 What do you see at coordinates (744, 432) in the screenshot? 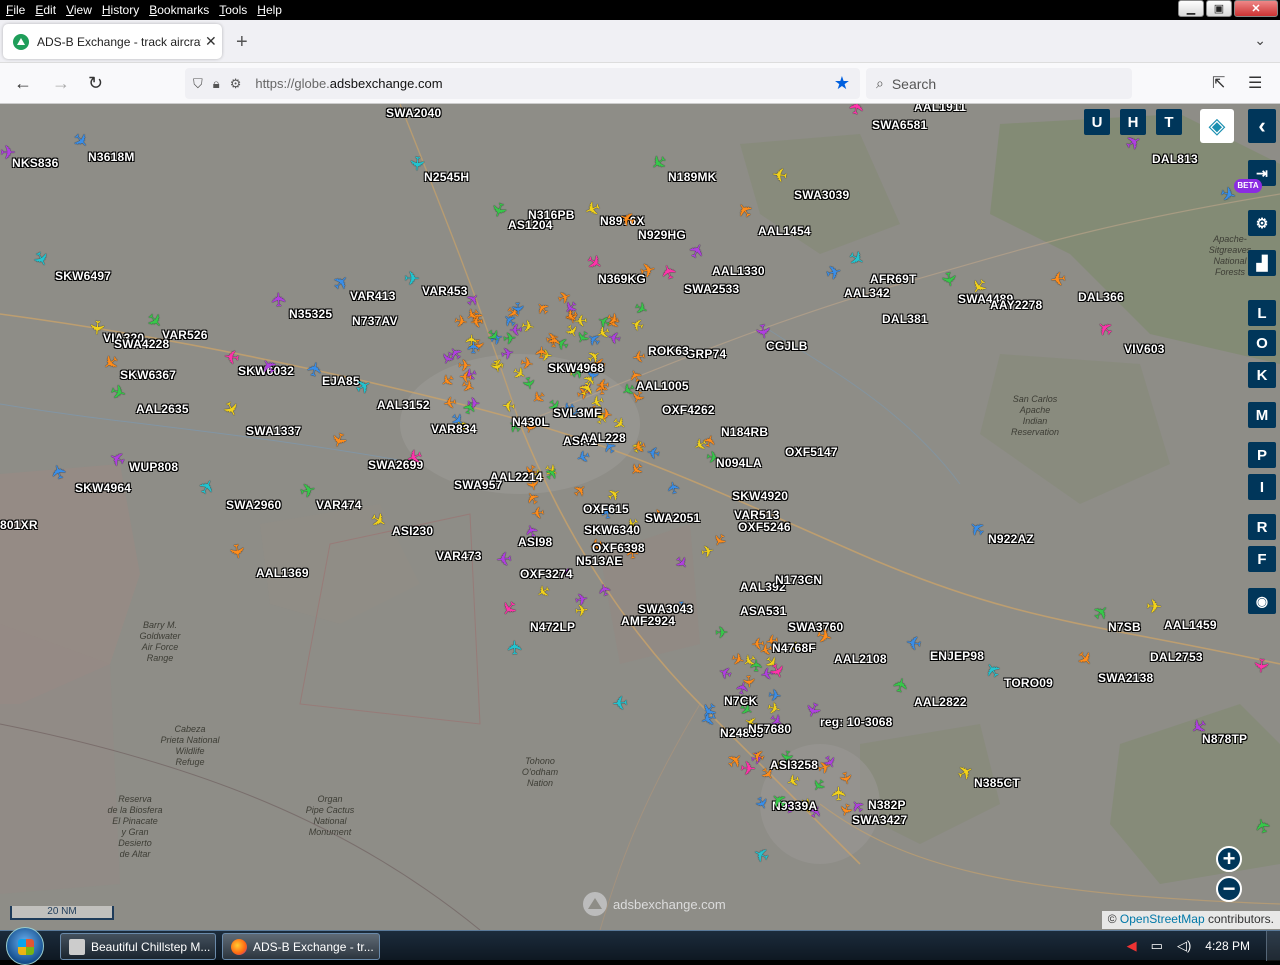
I see `aircraft-label: N184RB` at bounding box center [744, 432].